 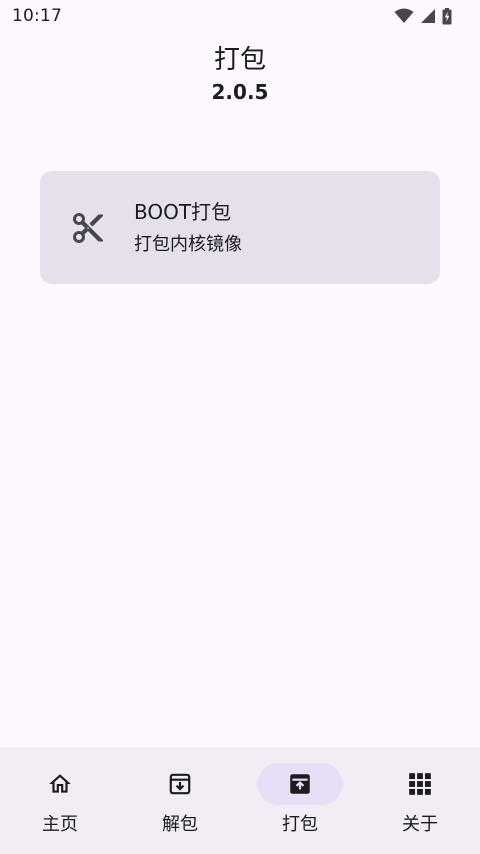 I want to click on boot-pack-card: BOOT打包 打包内核镜像, so click(x=240, y=227).